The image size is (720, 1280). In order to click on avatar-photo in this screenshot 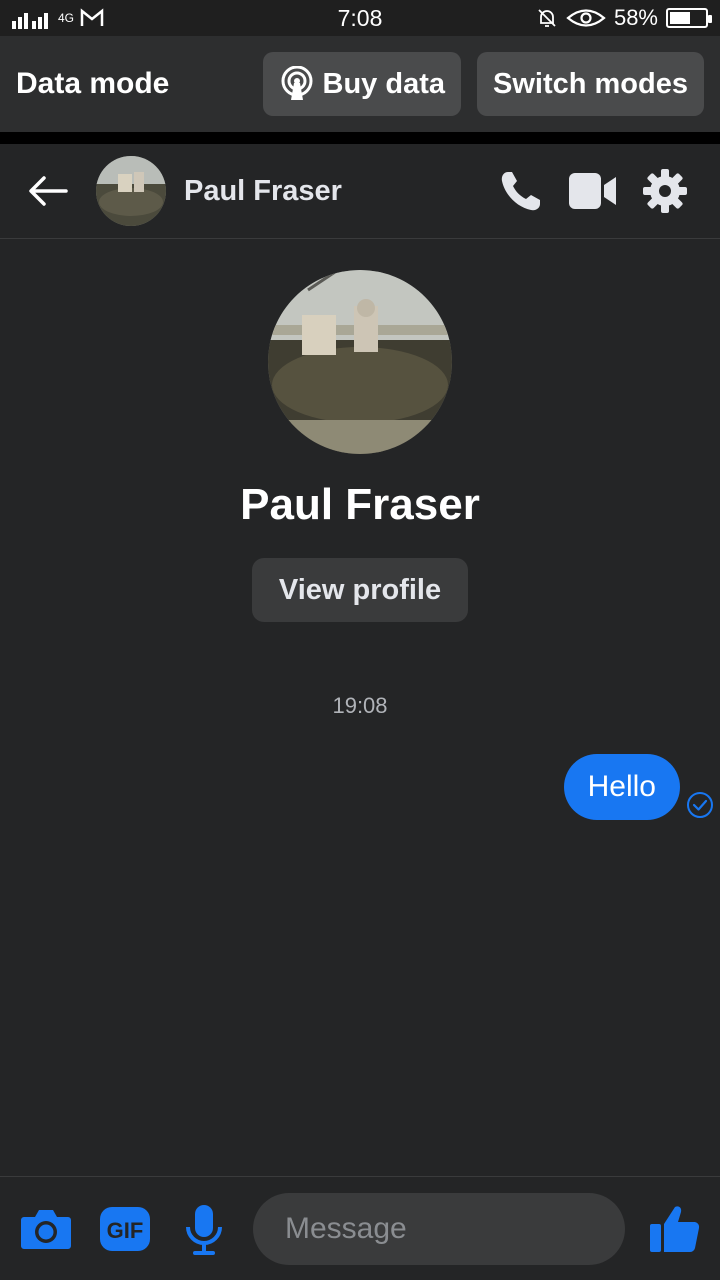, I will do `click(131, 191)`.